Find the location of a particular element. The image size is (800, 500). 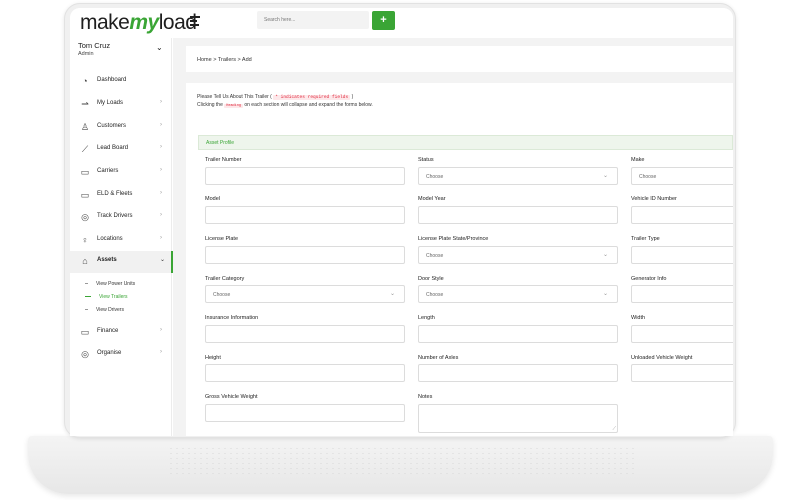

menu-icon is located at coordinates (195, 21).